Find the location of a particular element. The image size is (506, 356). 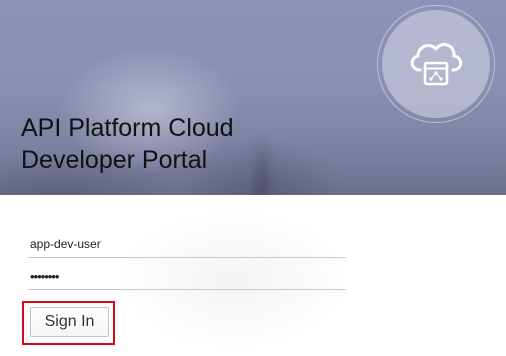

page-title: API Platform Cloud Developer Portal is located at coordinates (127, 144).